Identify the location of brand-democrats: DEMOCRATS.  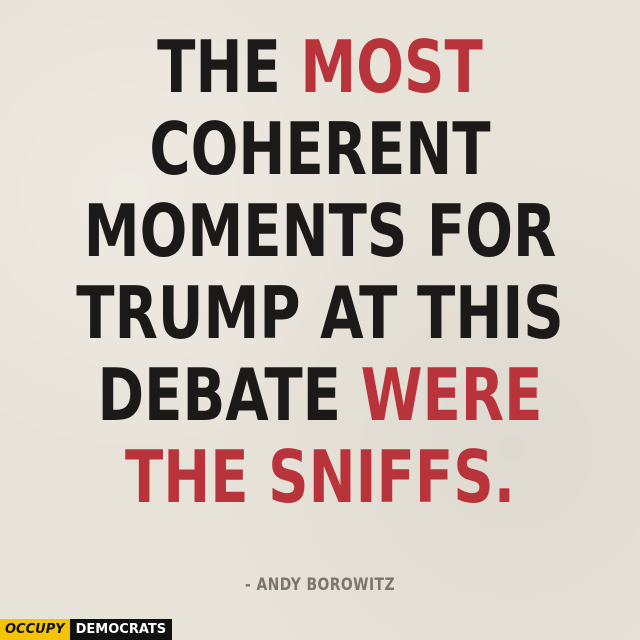
(121, 629).